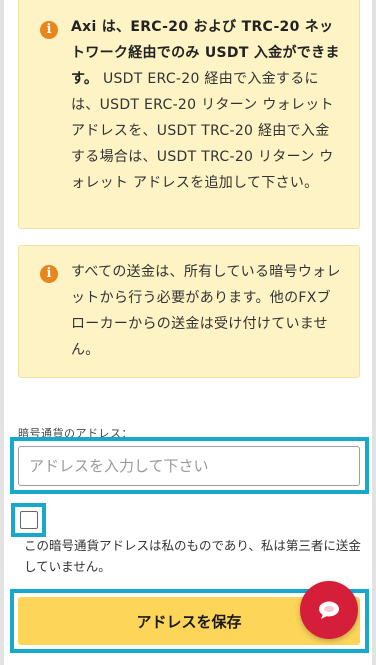 This screenshot has width=376, height=665. Describe the element at coordinates (2, 332) in the screenshot. I see `left-scroll-rail` at that location.